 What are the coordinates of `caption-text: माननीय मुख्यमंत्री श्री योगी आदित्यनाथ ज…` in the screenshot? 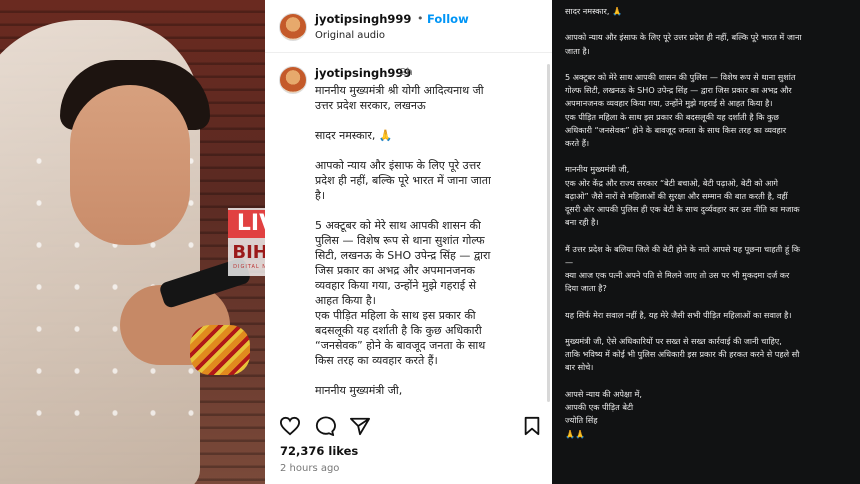 It's located at (403, 240).